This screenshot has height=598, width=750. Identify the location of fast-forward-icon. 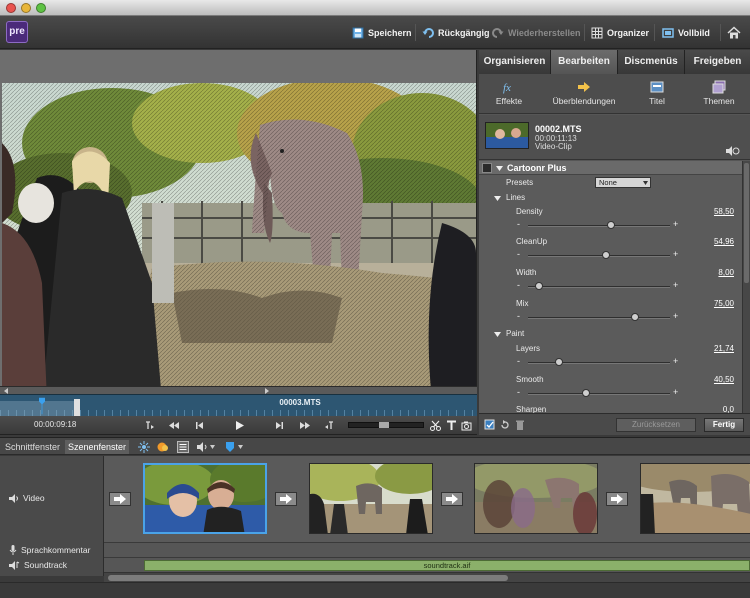
(305, 425).